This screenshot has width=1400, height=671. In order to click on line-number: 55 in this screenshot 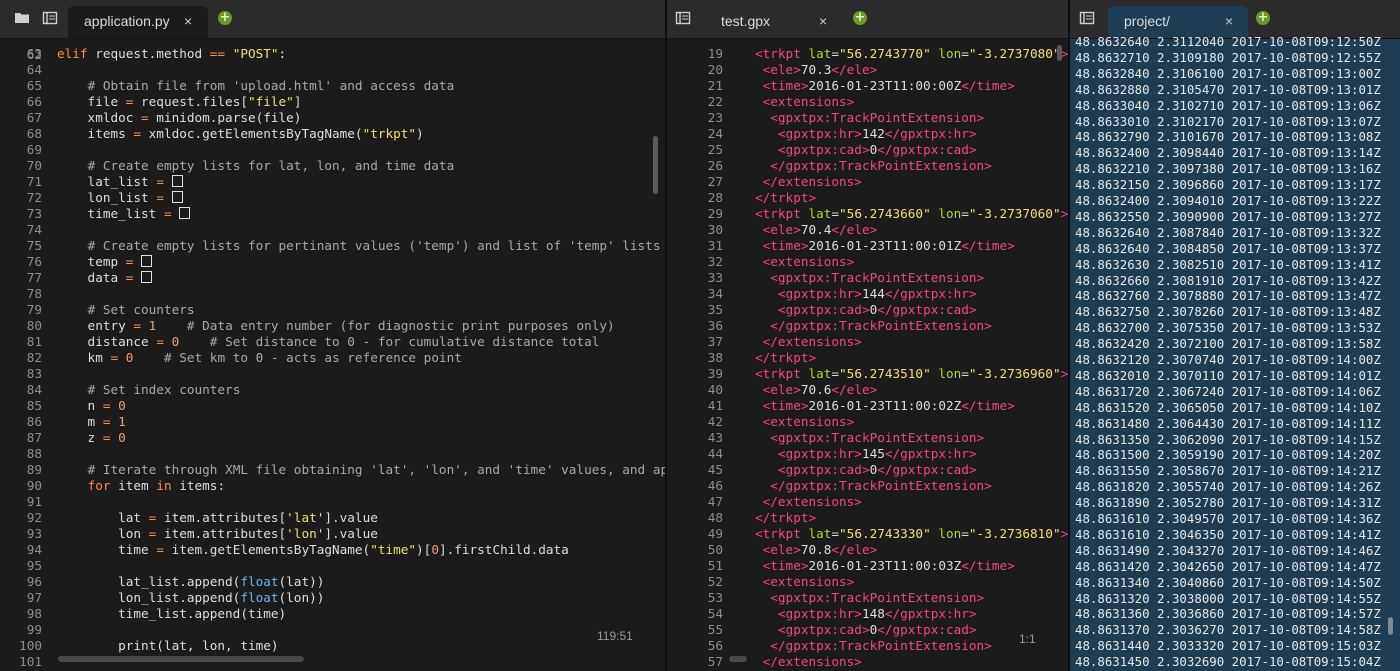, I will do `click(715, 629)`.